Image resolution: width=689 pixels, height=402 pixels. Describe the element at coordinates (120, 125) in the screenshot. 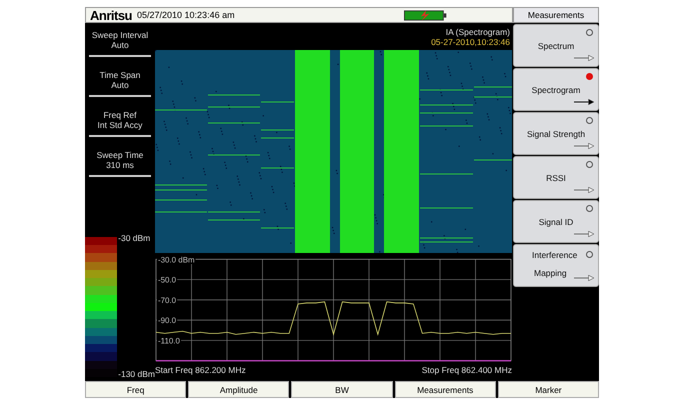

I see `setting-value: Int Std Accy` at that location.